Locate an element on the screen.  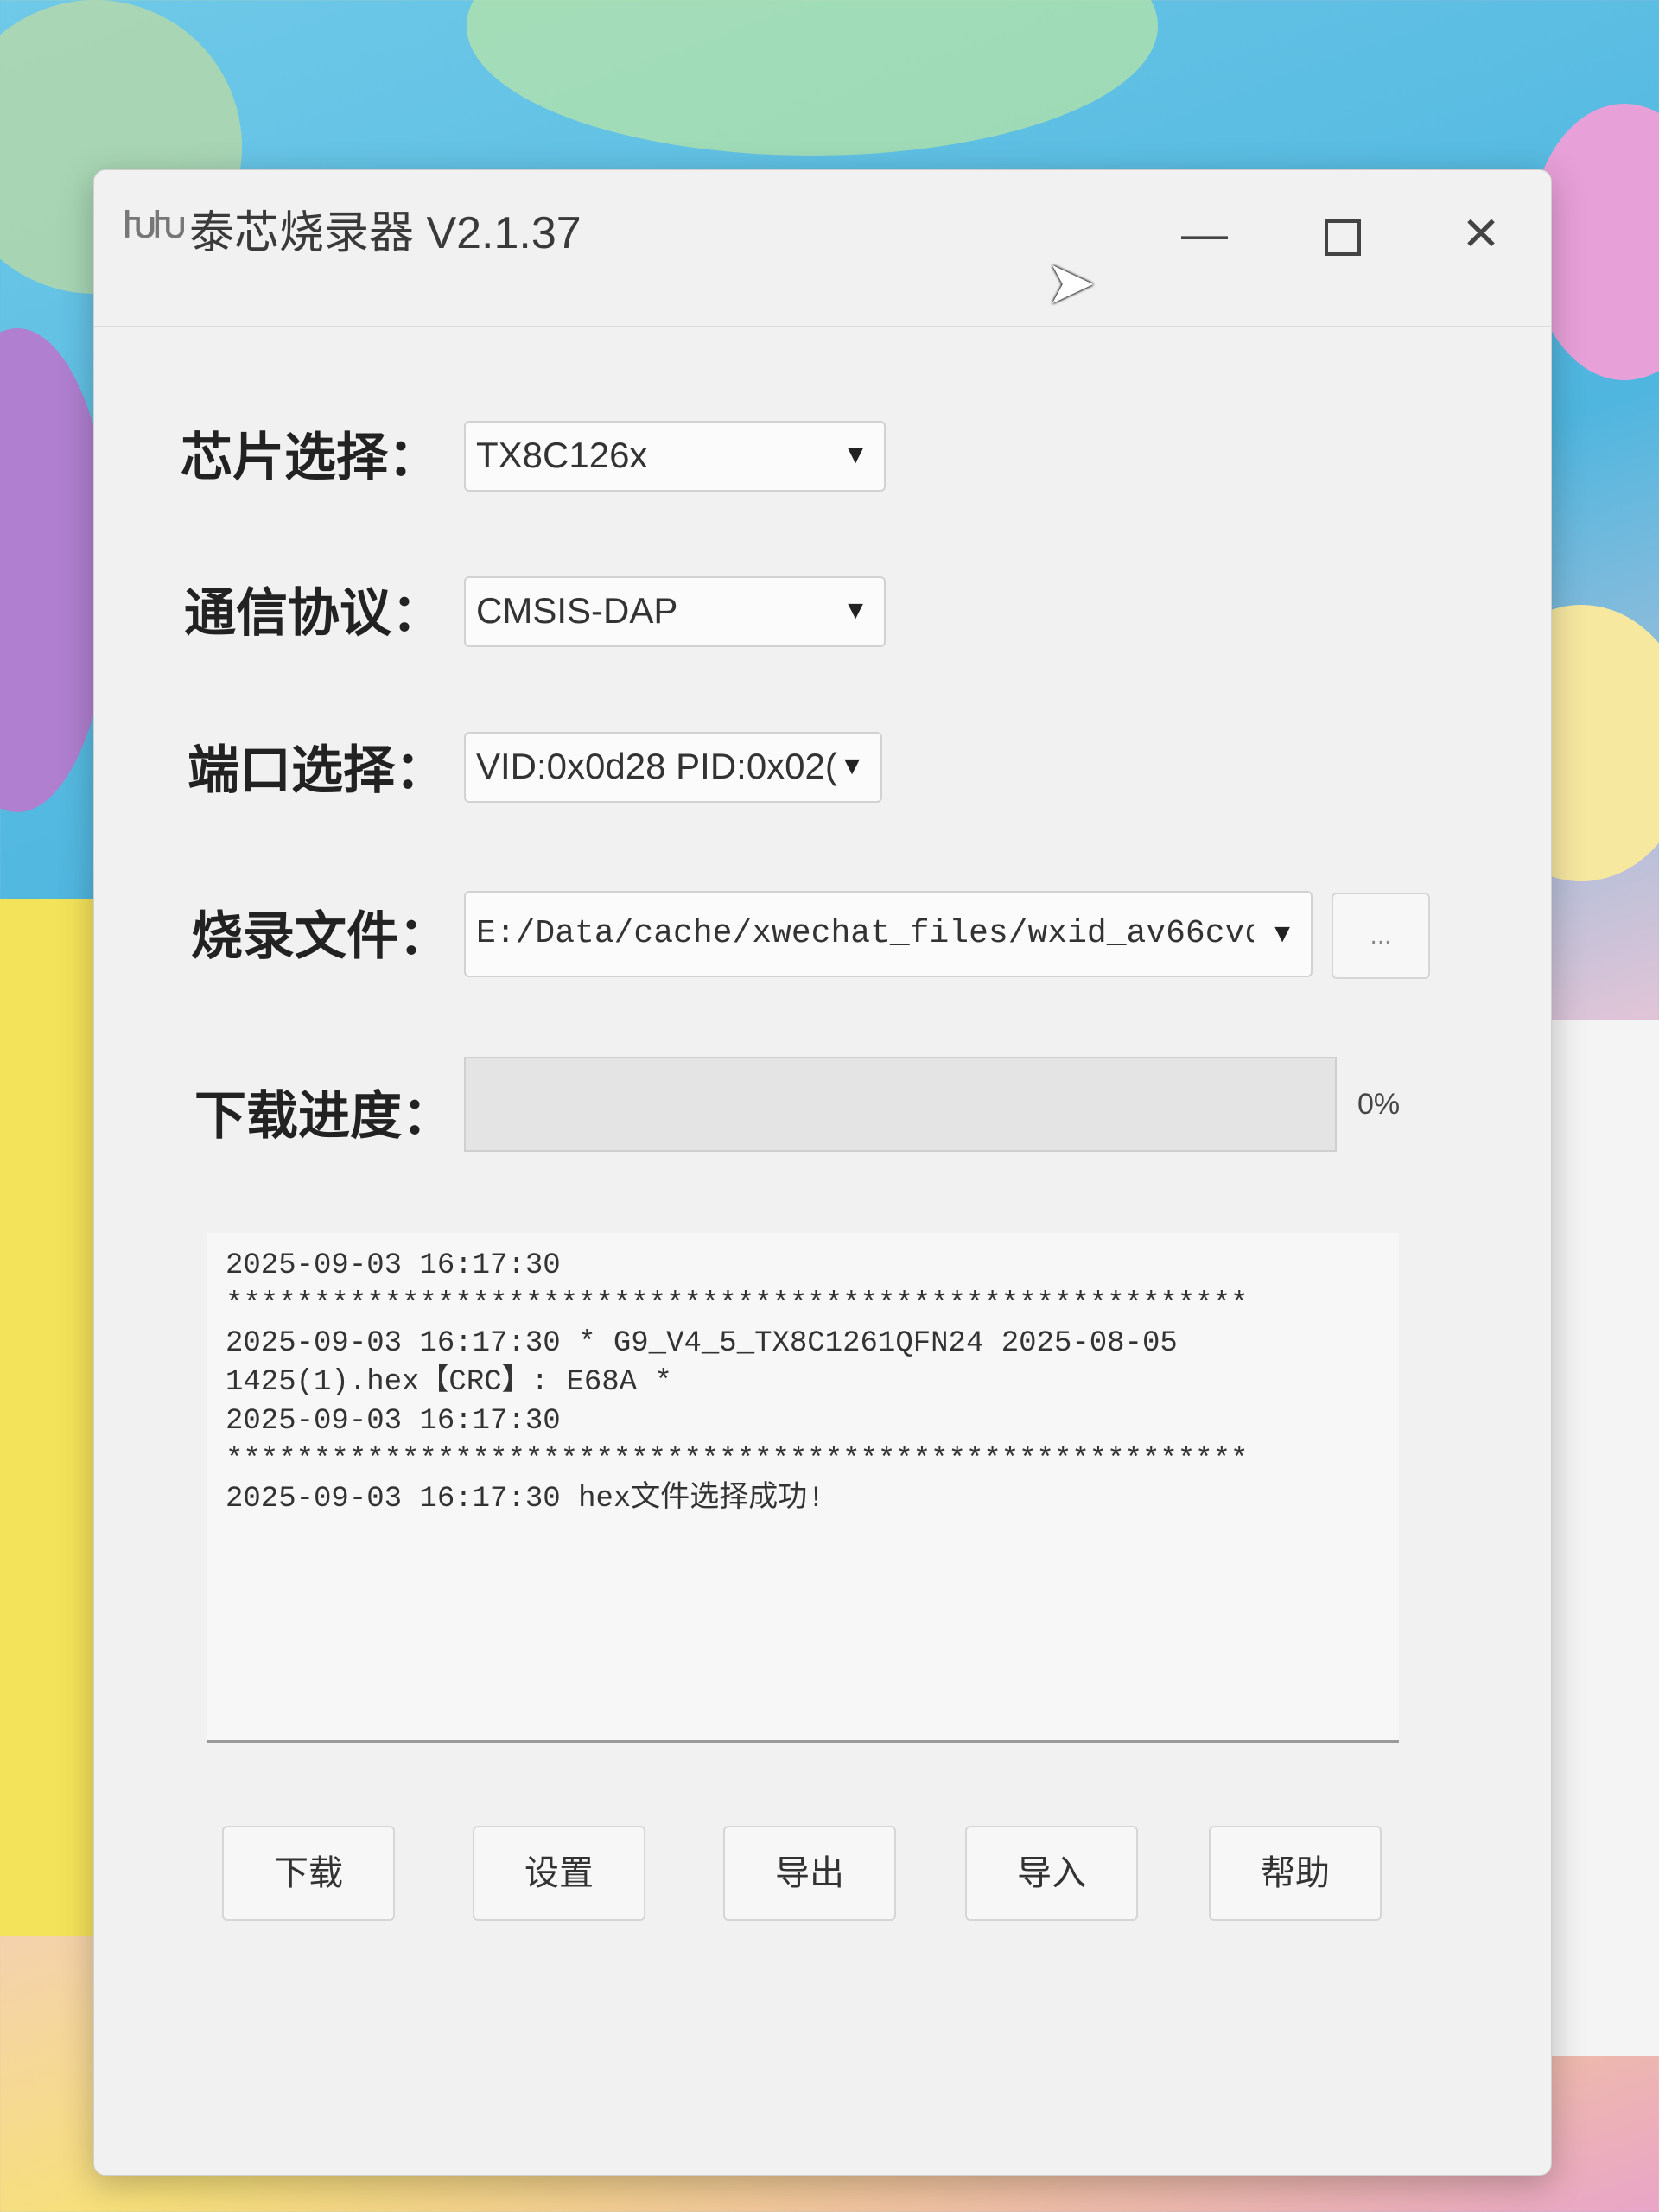
log-line: 2025-09-03 16:17:30 hex文件选择成功! is located at coordinates (525, 1499).